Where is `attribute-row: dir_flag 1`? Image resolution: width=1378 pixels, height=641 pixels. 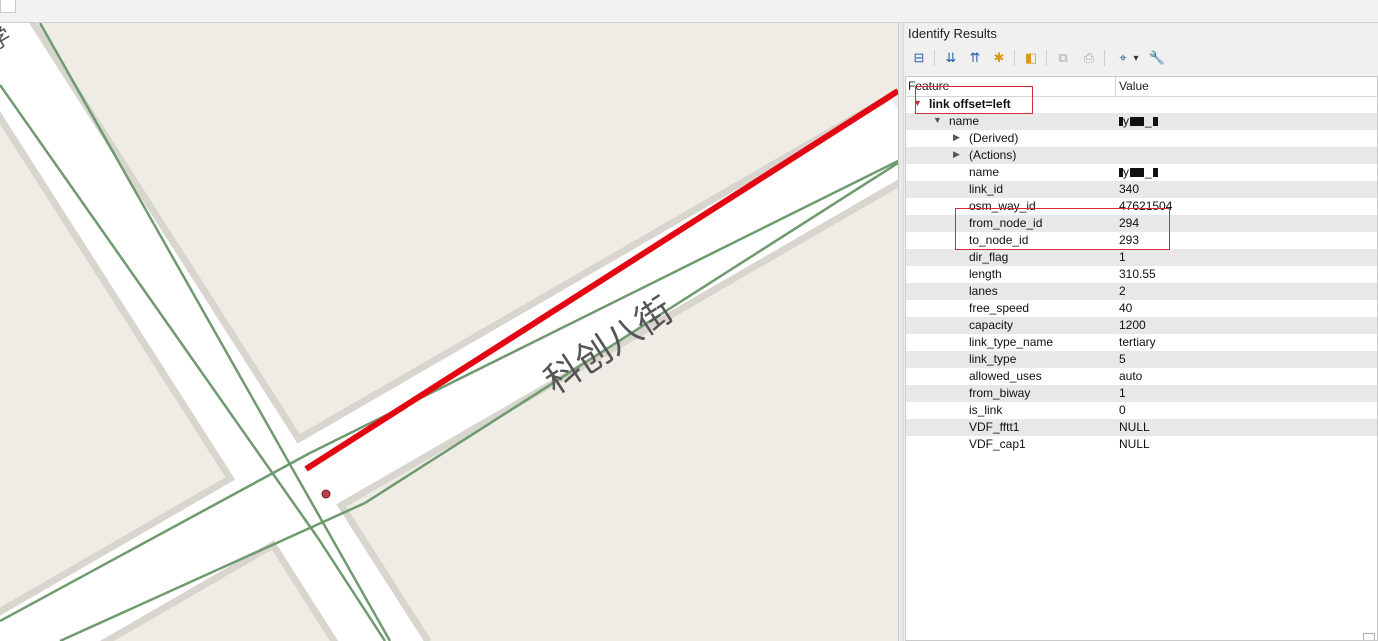
attribute-row: dir_flag 1 is located at coordinates (1141, 257).